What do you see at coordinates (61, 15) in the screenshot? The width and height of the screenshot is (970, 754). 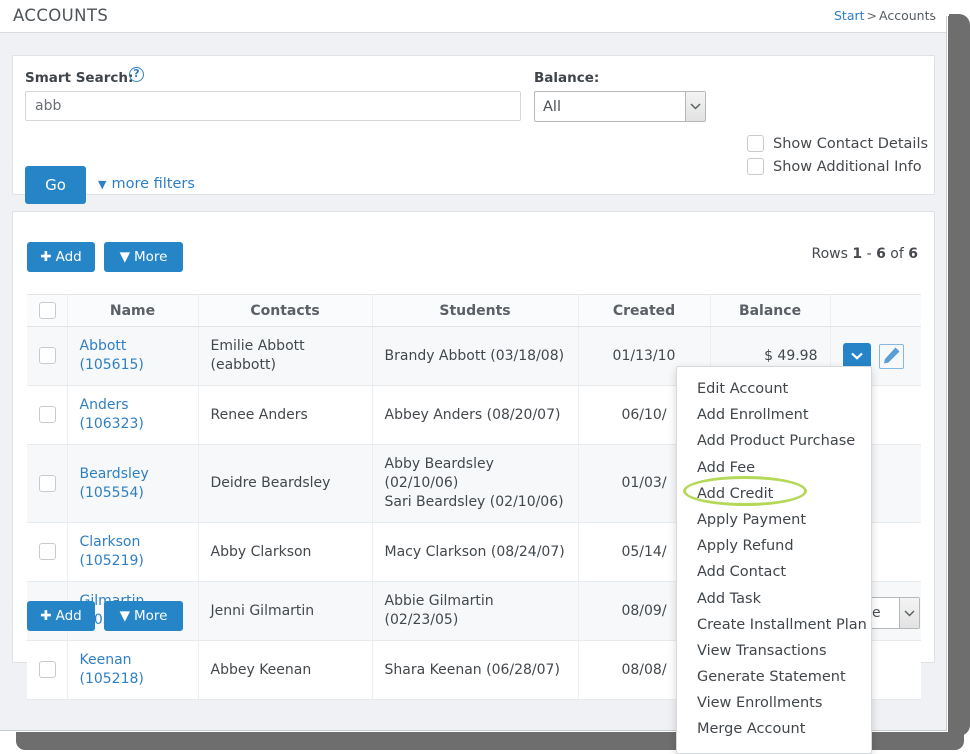 I see `page-title: ACCOUNTS` at bounding box center [61, 15].